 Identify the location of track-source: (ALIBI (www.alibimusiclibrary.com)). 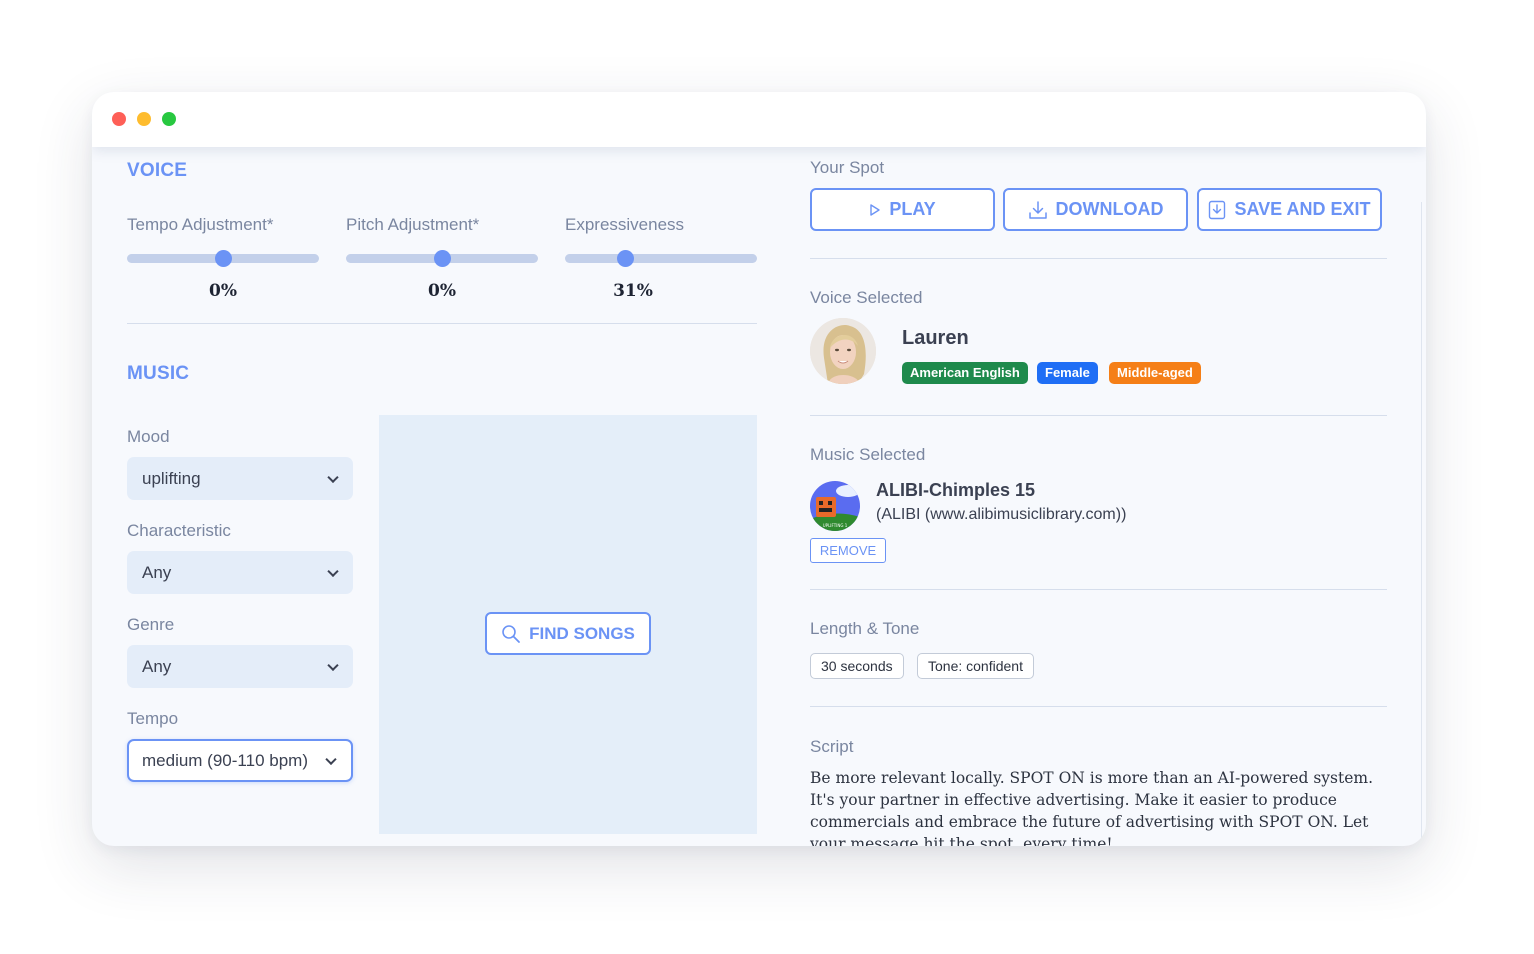
(1001, 514).